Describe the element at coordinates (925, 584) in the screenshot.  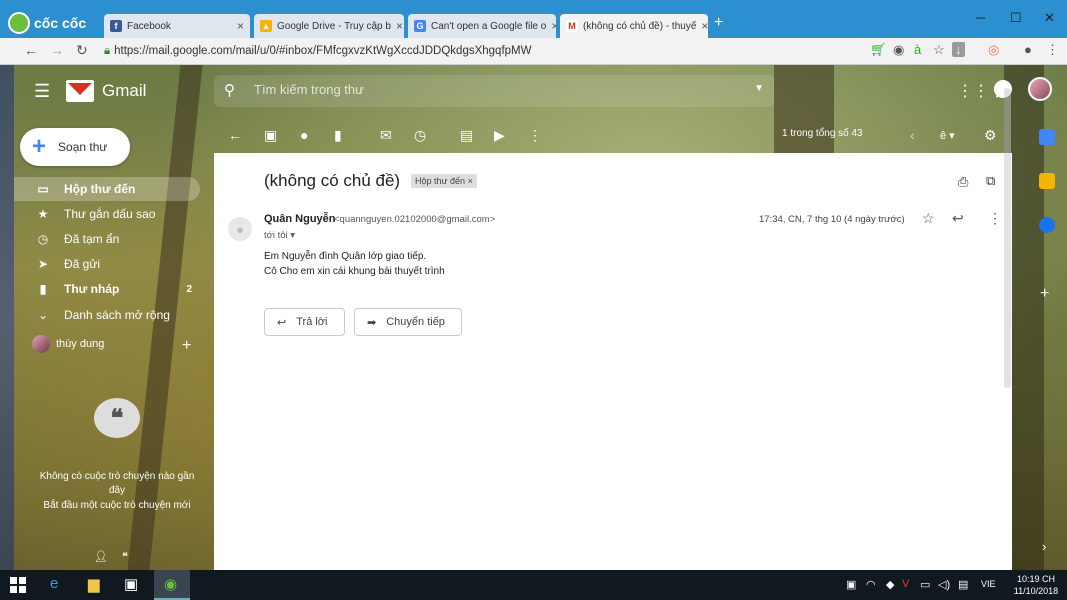
I see `battery-icon: ▭` at that location.